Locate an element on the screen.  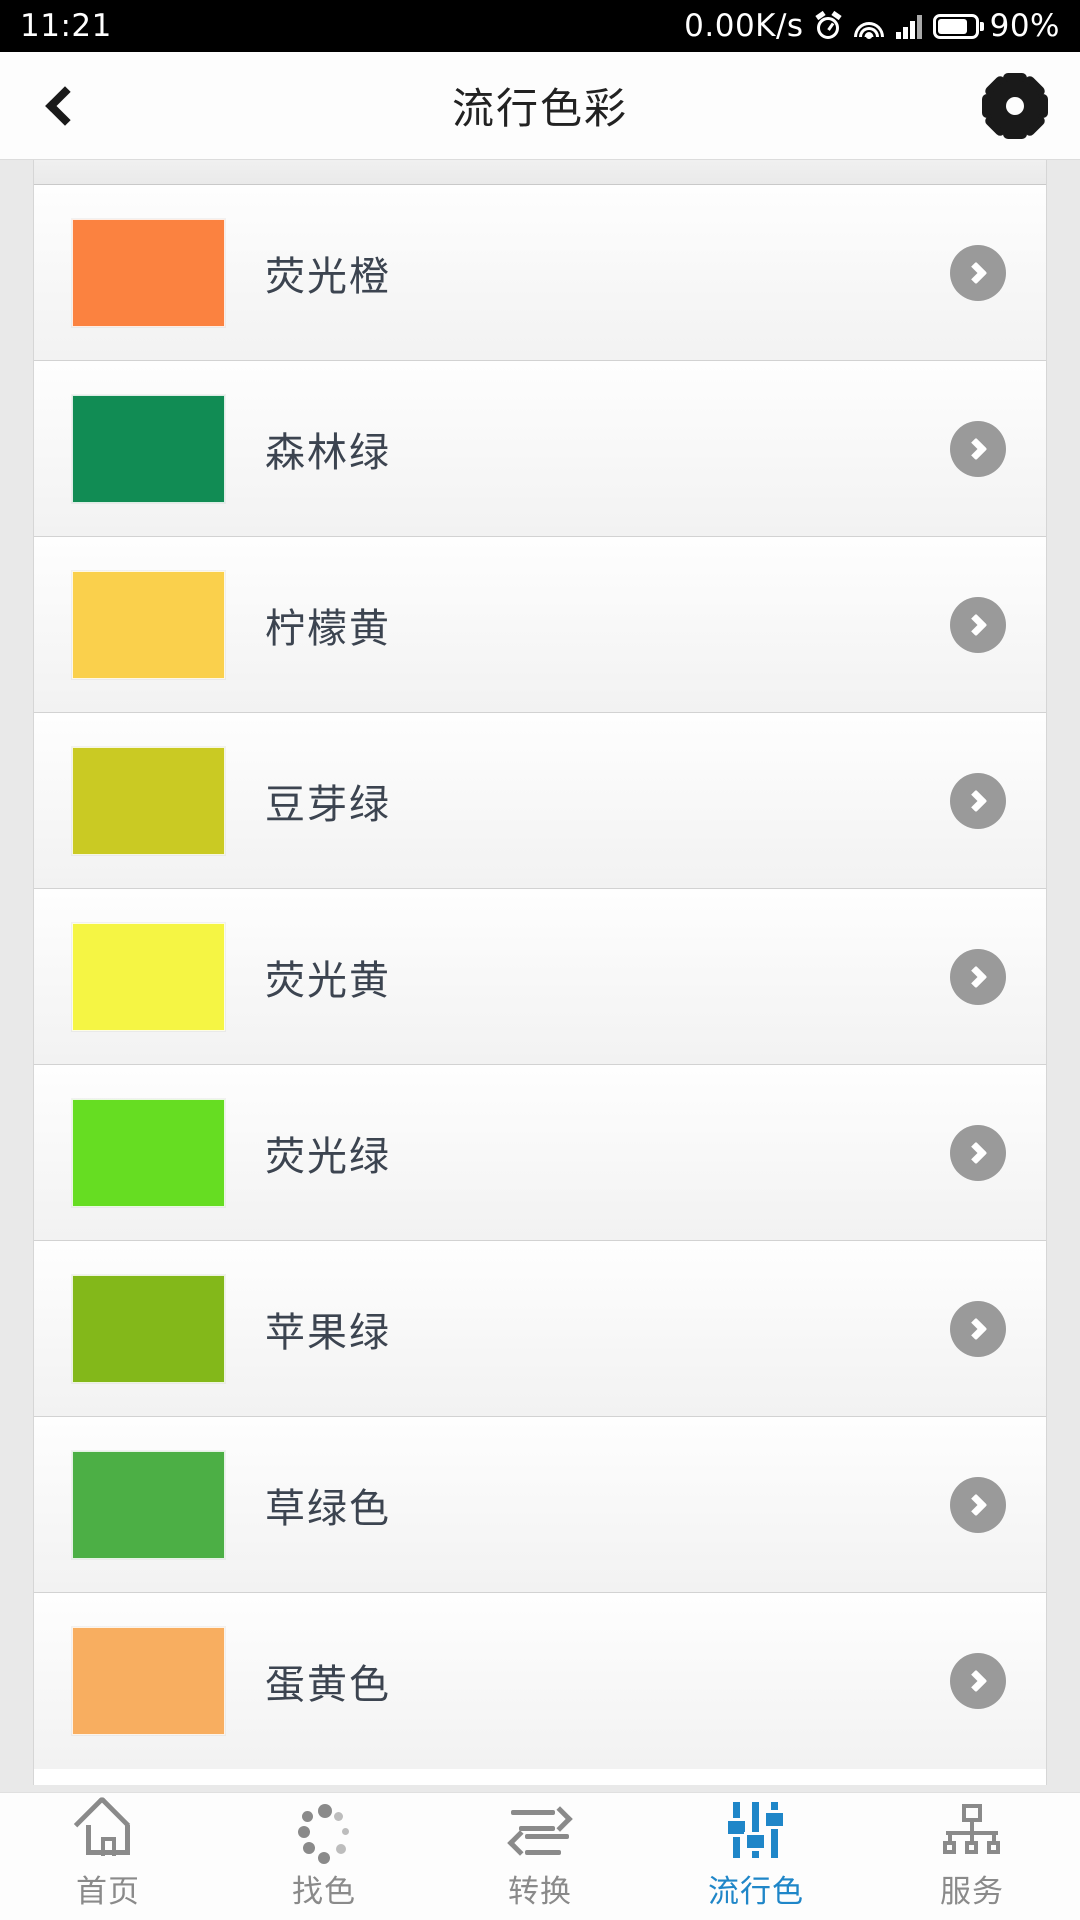
dots-icon is located at coordinates (324, 1833).